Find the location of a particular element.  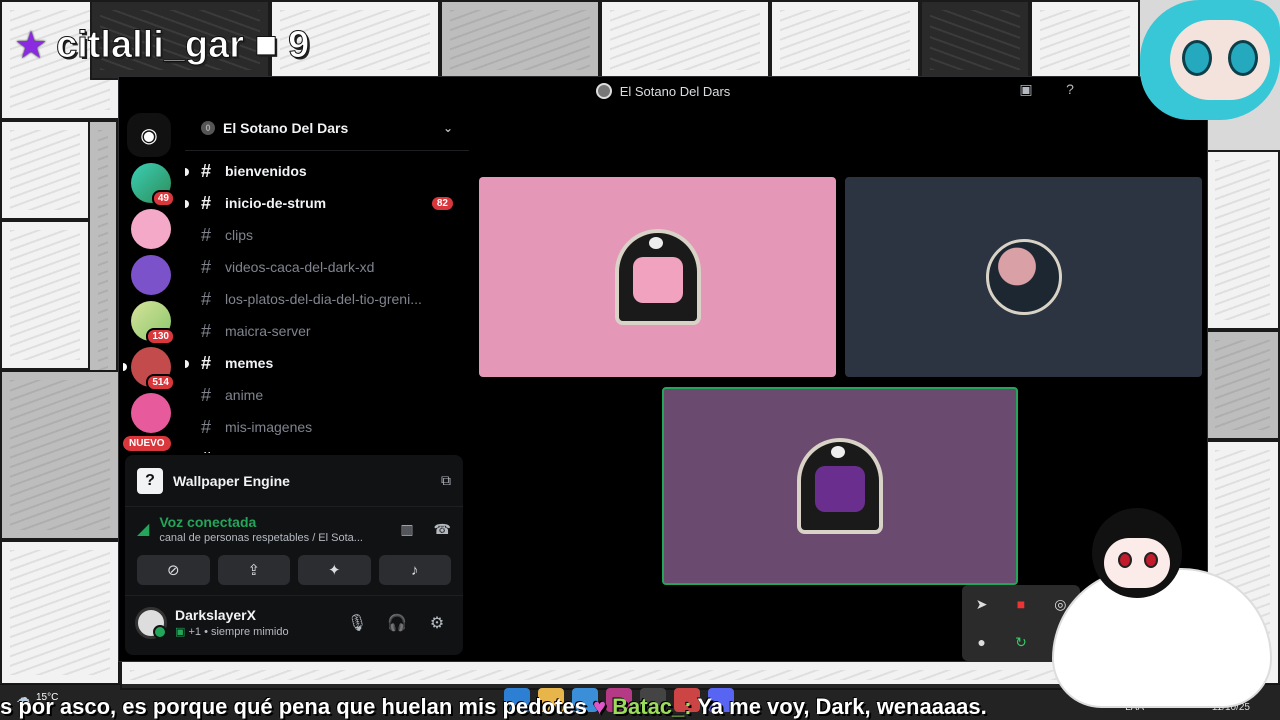

inbox-icon: ▣ is located at coordinates (1026, 91).